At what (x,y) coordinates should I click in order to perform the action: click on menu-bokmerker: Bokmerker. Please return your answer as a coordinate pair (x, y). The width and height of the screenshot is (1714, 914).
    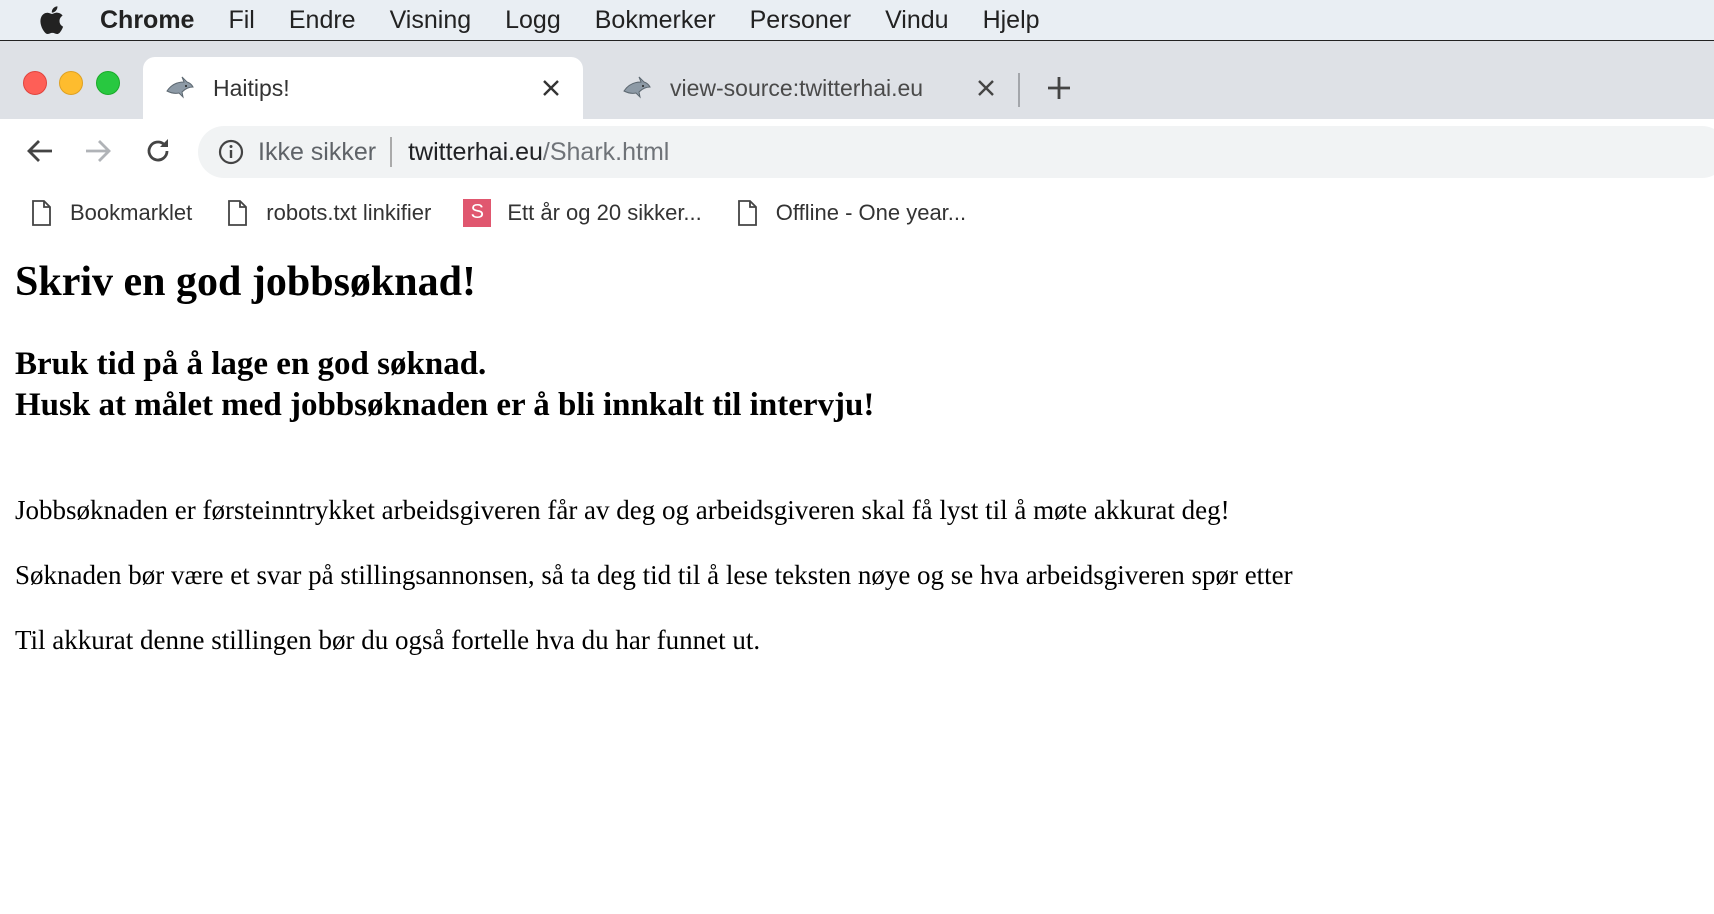
    Looking at the image, I should click on (655, 20).